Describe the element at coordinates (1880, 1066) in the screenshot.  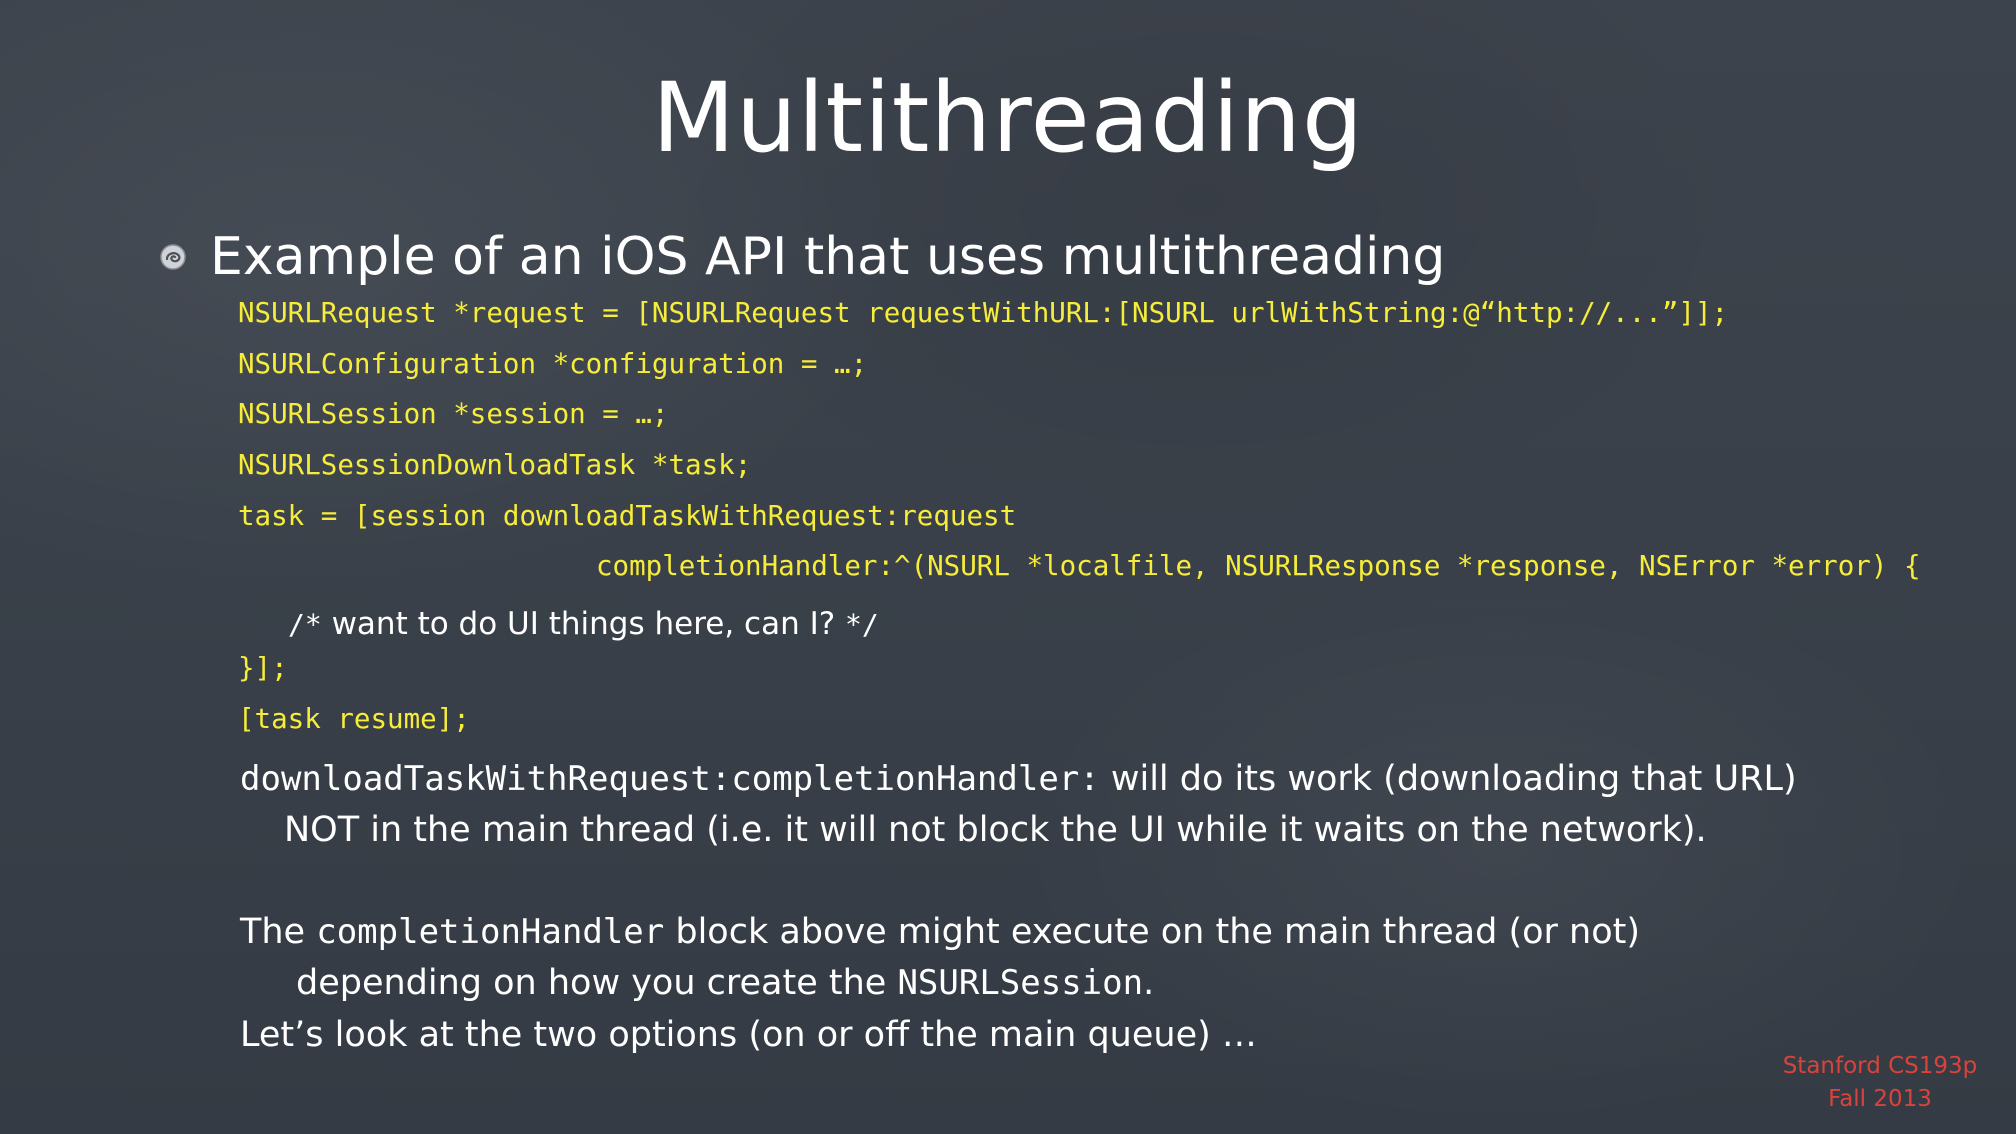
I see `credit-course: Stanford CS193p` at that location.